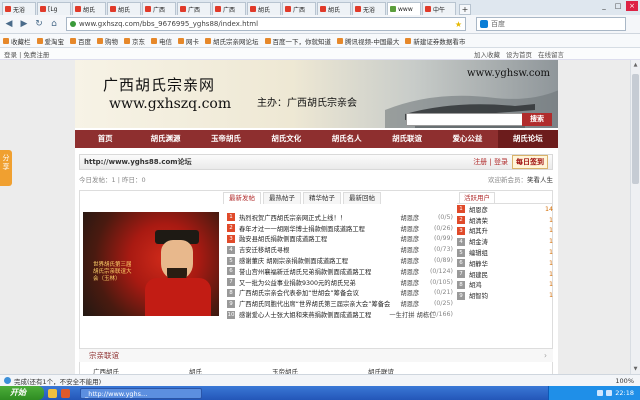 This screenshot has width=640, height=400. I want to click on topic-row: 5 感谢董庆 胡刚宗亲捐款侧面成道路工程 胡恩彦 (0/89), so click(340, 260).